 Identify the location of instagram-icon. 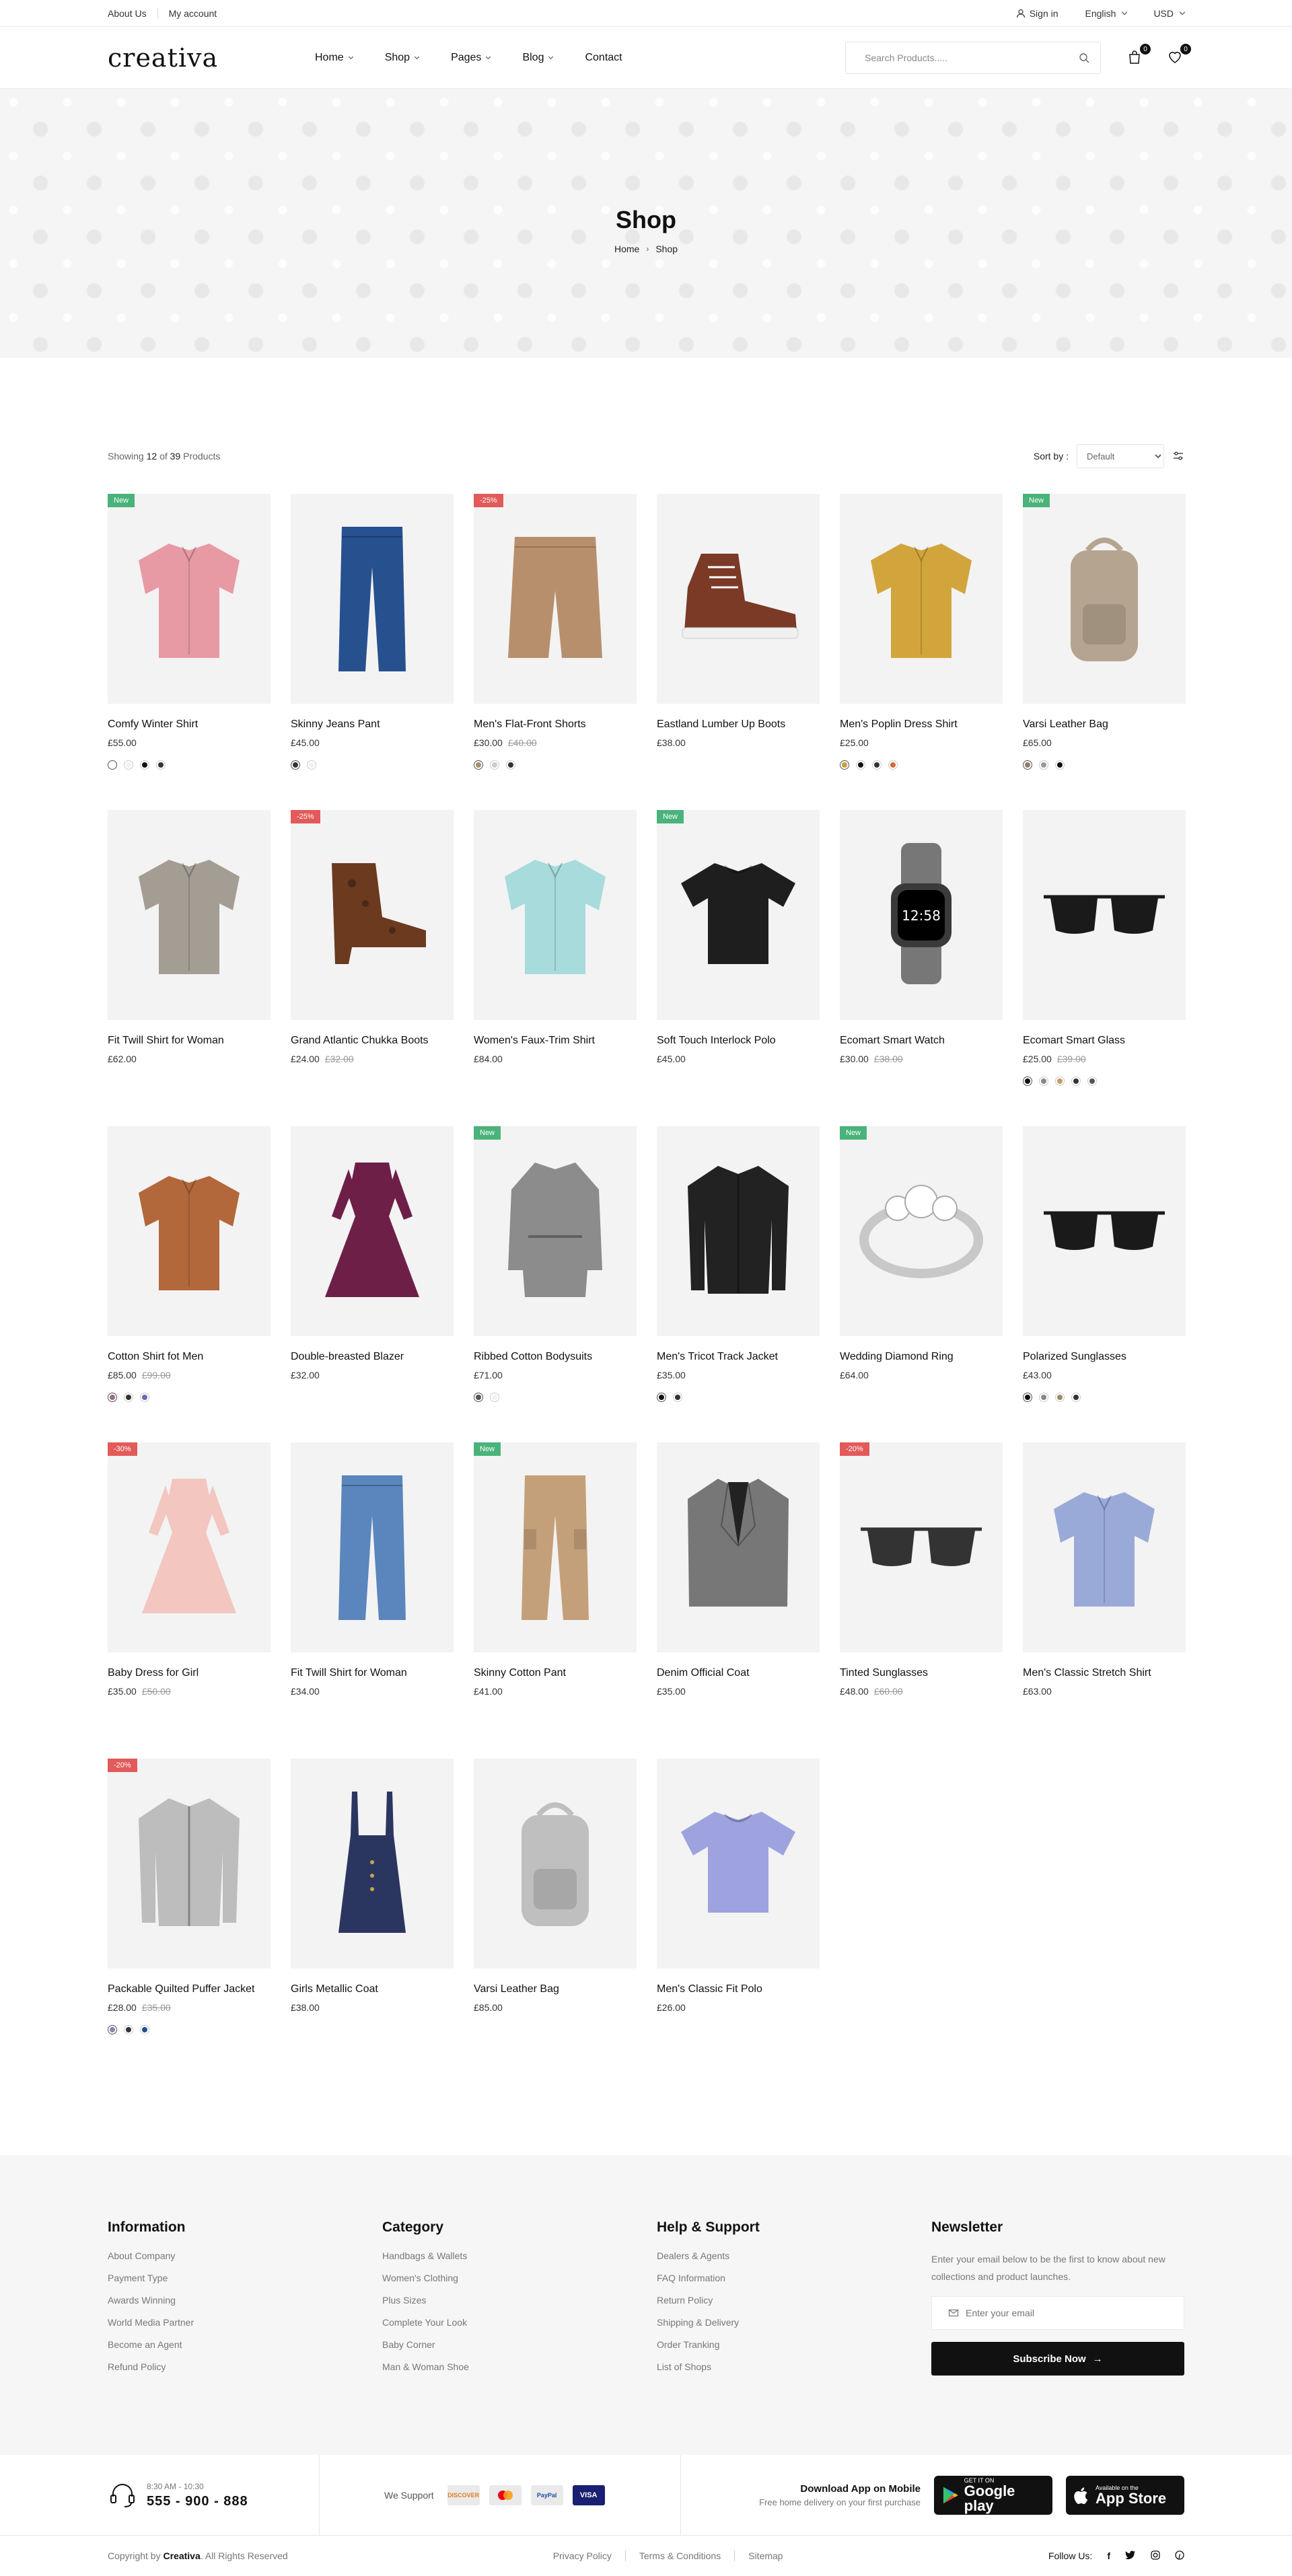
(1156, 2556).